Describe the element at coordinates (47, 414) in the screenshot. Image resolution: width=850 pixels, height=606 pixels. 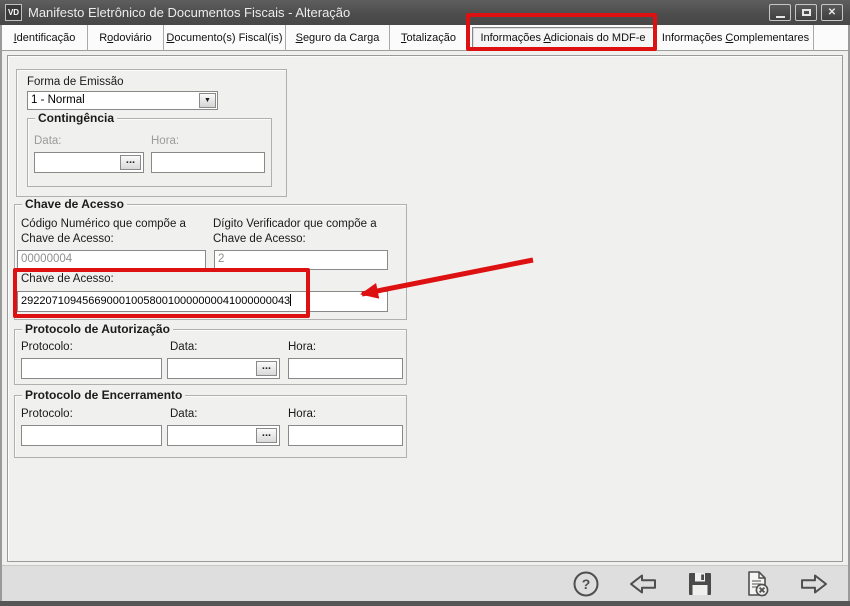
I see `encerramento-protocolo-label: Protocolo:` at that location.